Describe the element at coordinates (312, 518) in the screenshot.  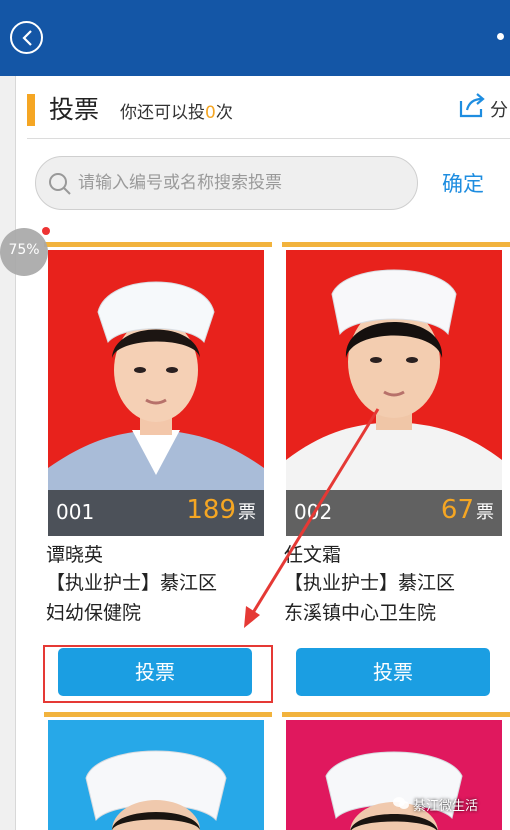
I see `annotation-arrow` at that location.